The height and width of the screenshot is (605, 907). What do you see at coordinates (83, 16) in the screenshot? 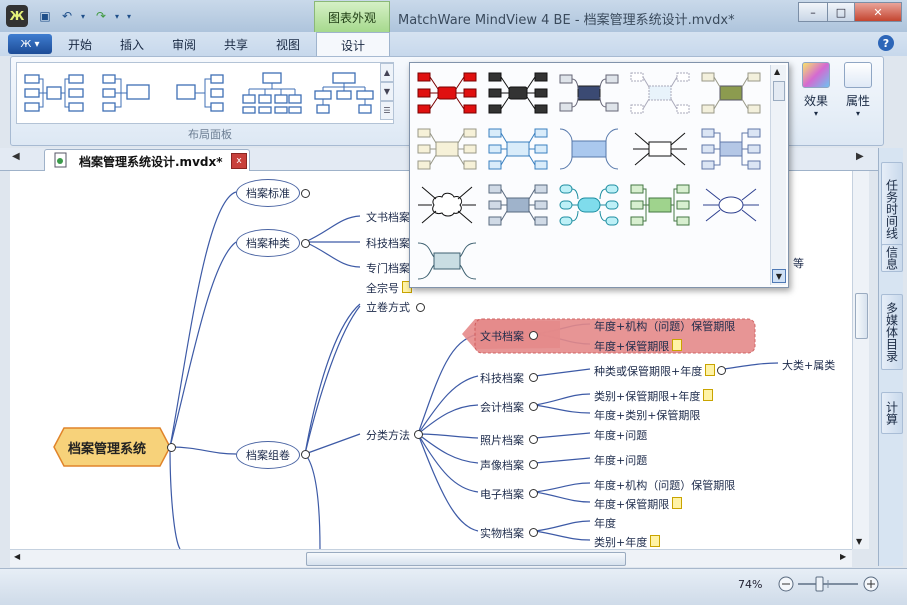
I see `undo-dropdown-icon: ▾` at bounding box center [83, 16].